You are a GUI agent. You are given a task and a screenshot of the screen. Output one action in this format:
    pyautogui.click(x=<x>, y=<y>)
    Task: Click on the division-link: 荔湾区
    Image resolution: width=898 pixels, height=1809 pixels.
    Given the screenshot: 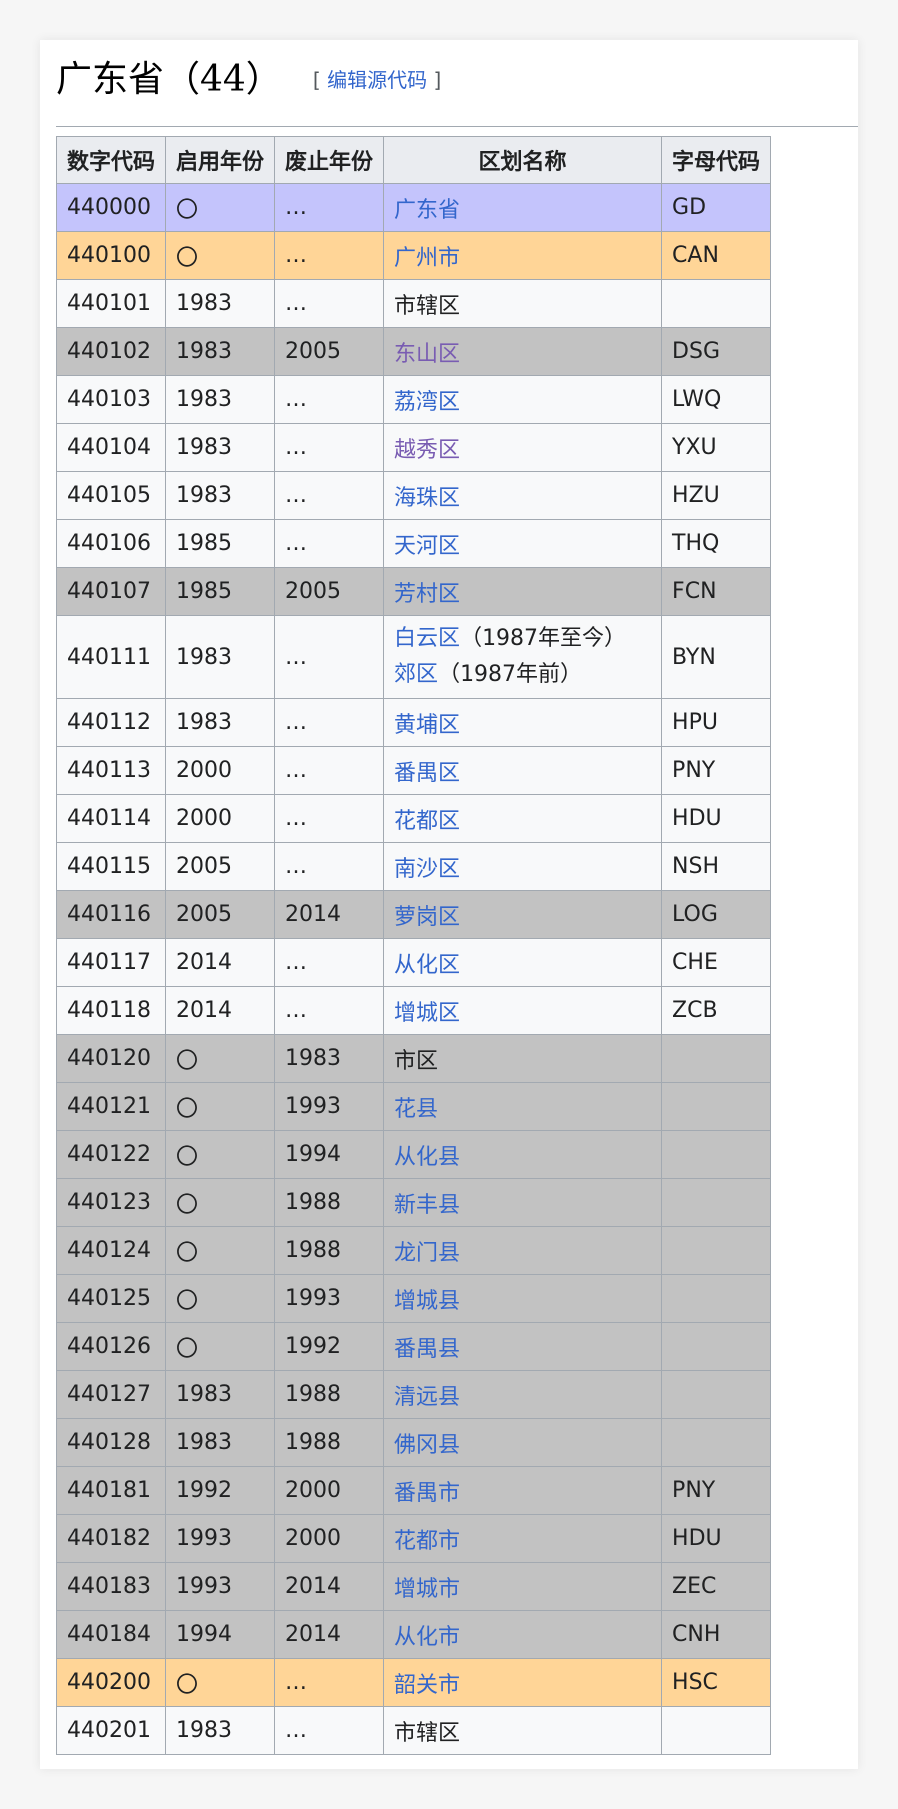 What is the action you would take?
    pyautogui.click(x=427, y=402)
    